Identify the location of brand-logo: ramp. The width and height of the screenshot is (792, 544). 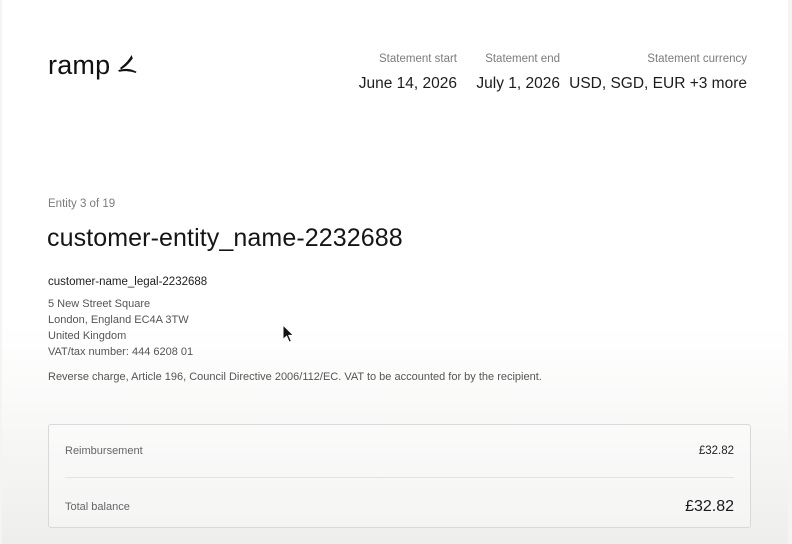
(93, 65).